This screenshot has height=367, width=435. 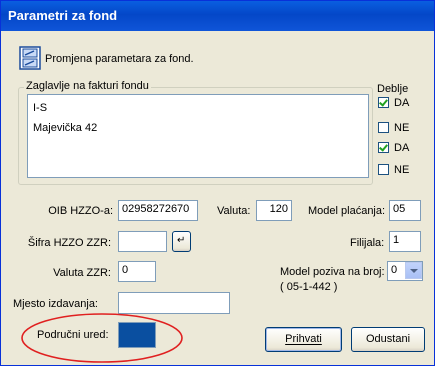 What do you see at coordinates (394, 270) in the screenshot?
I see `model-poziva-value: 0` at bounding box center [394, 270].